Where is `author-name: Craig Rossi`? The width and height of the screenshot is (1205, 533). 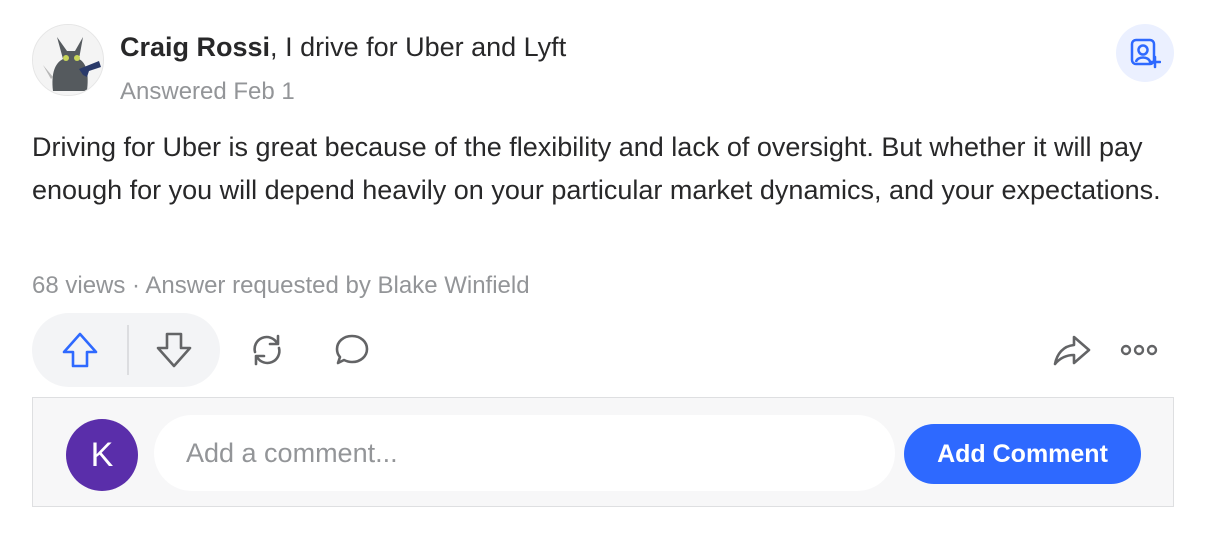 author-name: Craig Rossi is located at coordinates (195, 47).